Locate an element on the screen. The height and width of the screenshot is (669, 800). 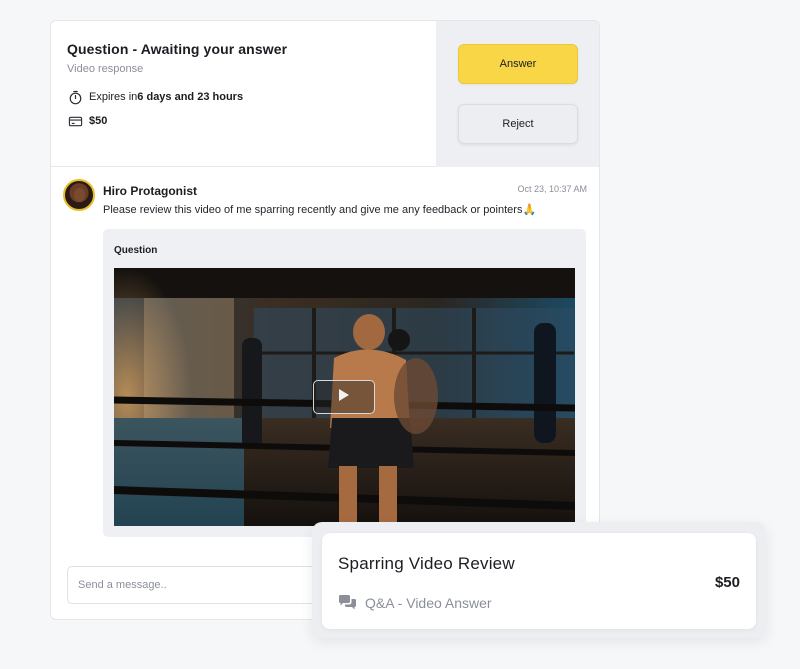
play-icon is located at coordinates (344, 397).